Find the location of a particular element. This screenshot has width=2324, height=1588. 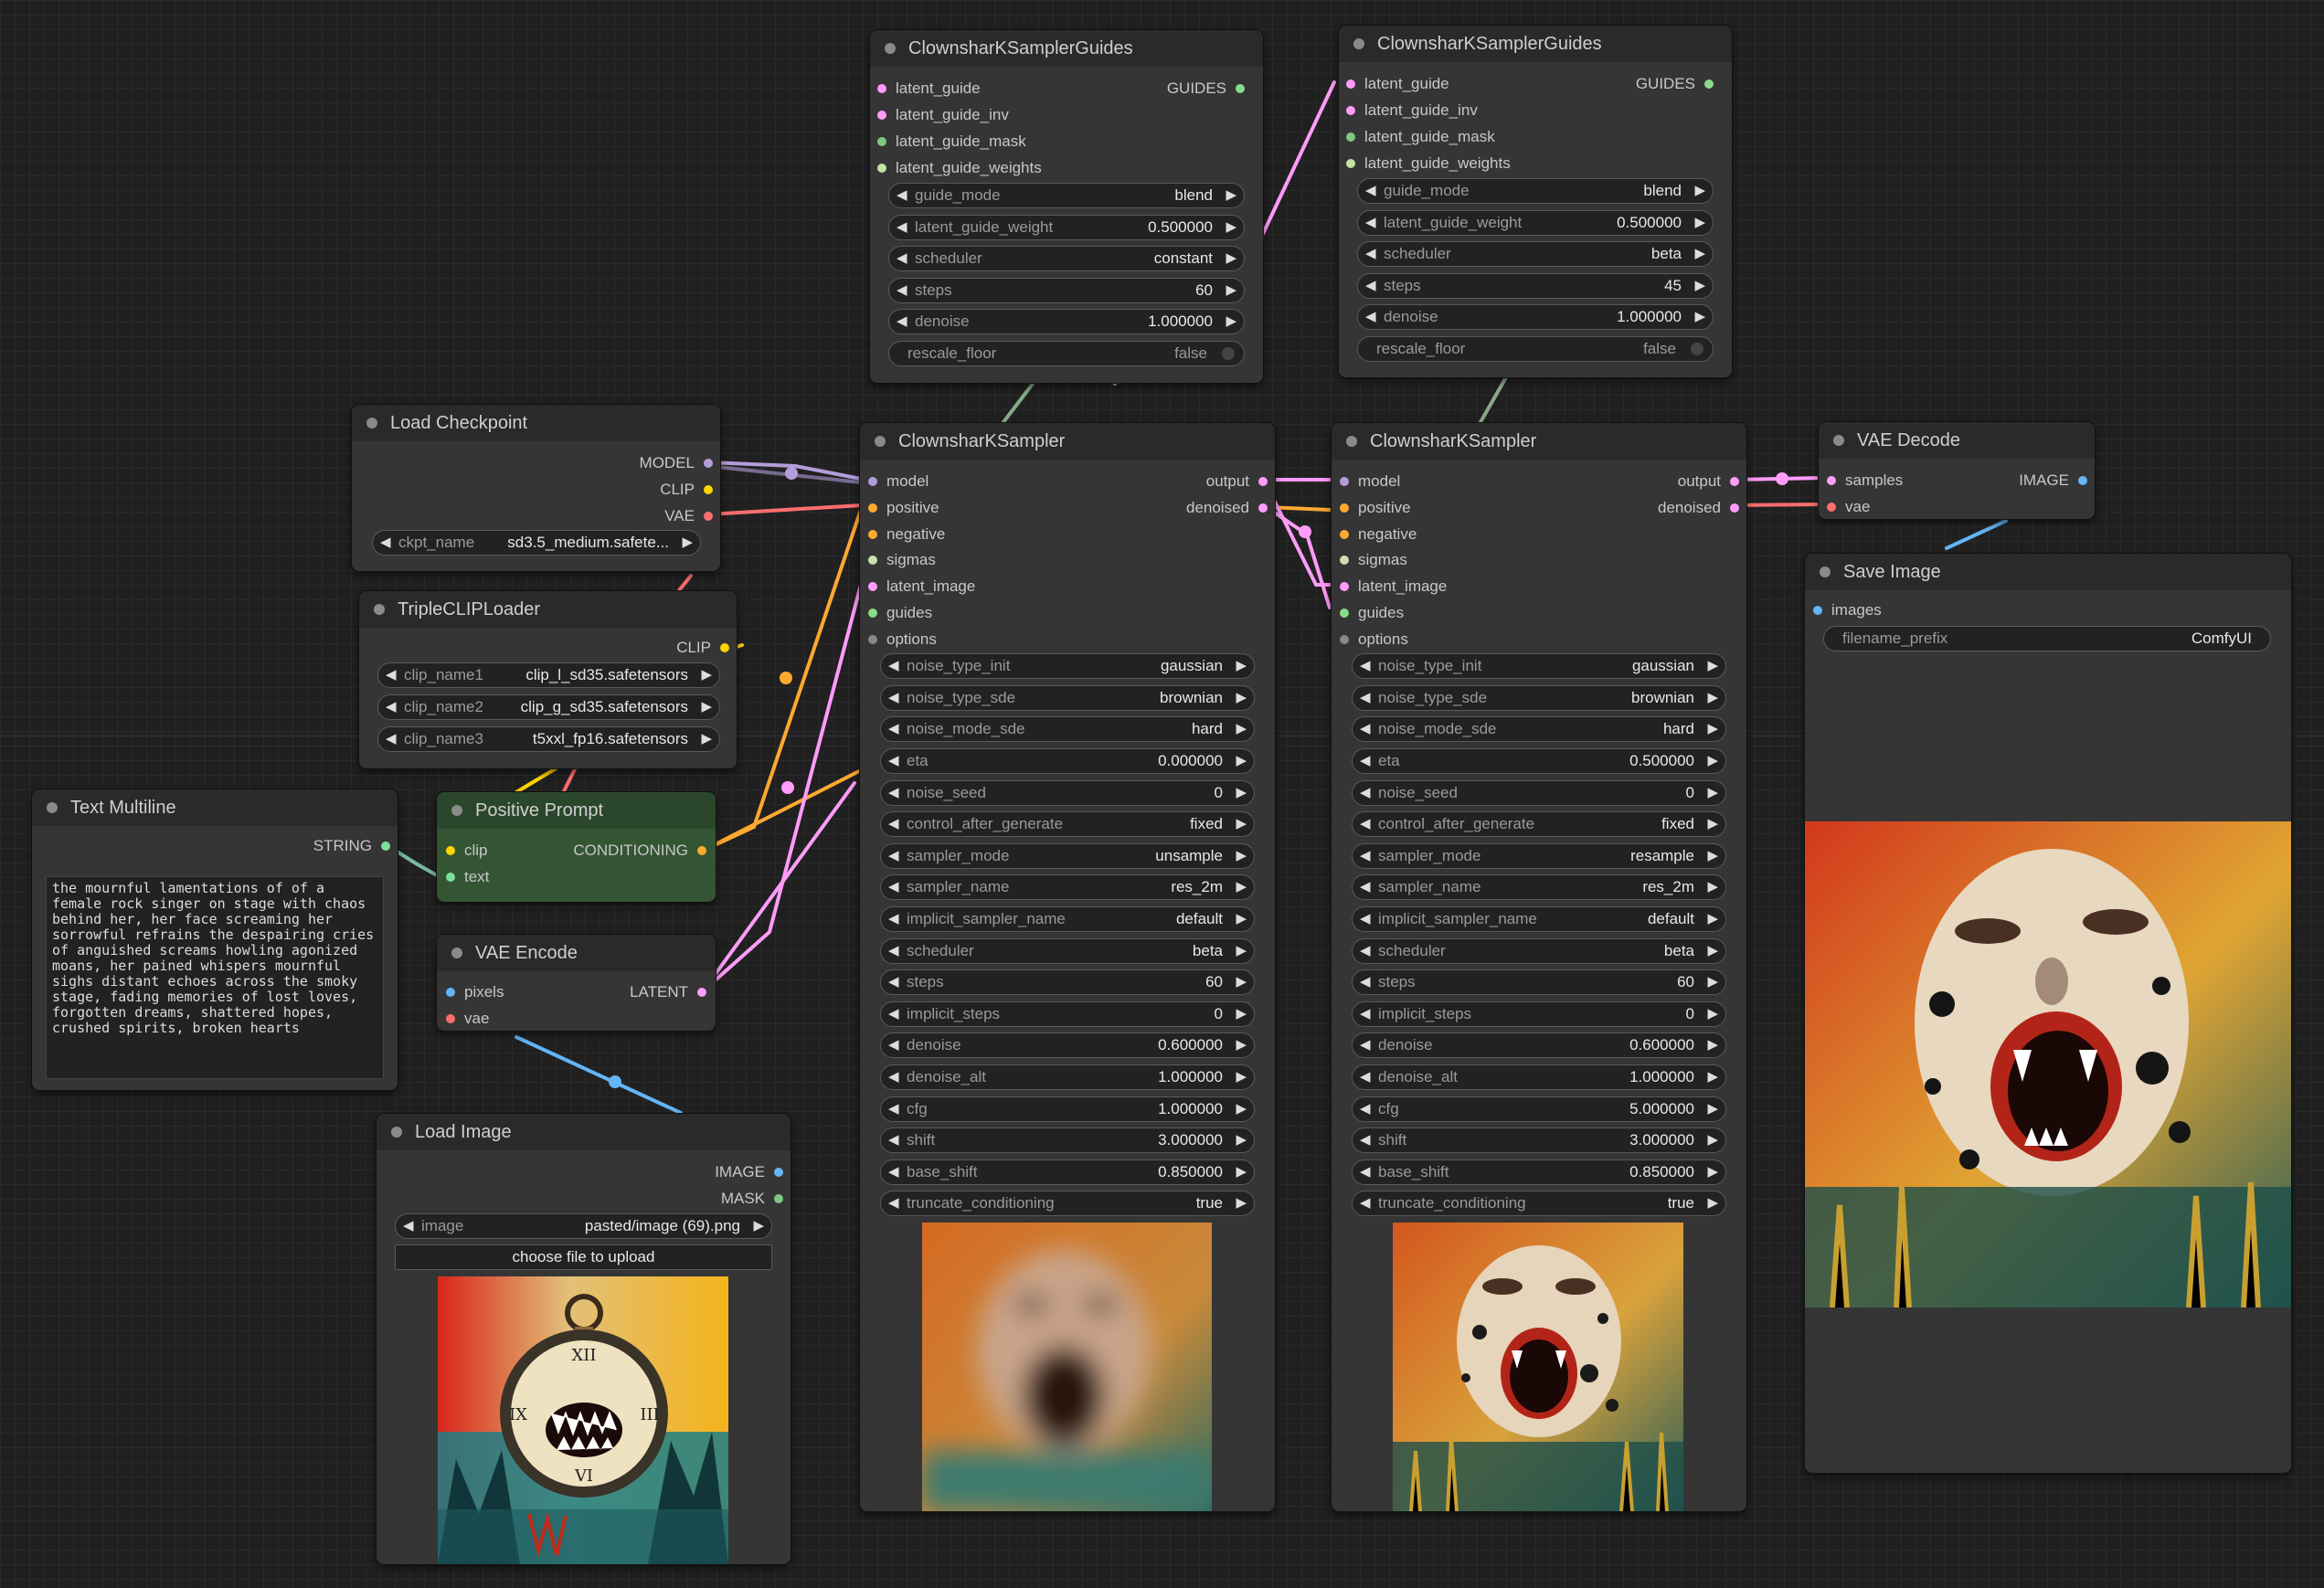

input-samples: samples is located at coordinates (1865, 480).